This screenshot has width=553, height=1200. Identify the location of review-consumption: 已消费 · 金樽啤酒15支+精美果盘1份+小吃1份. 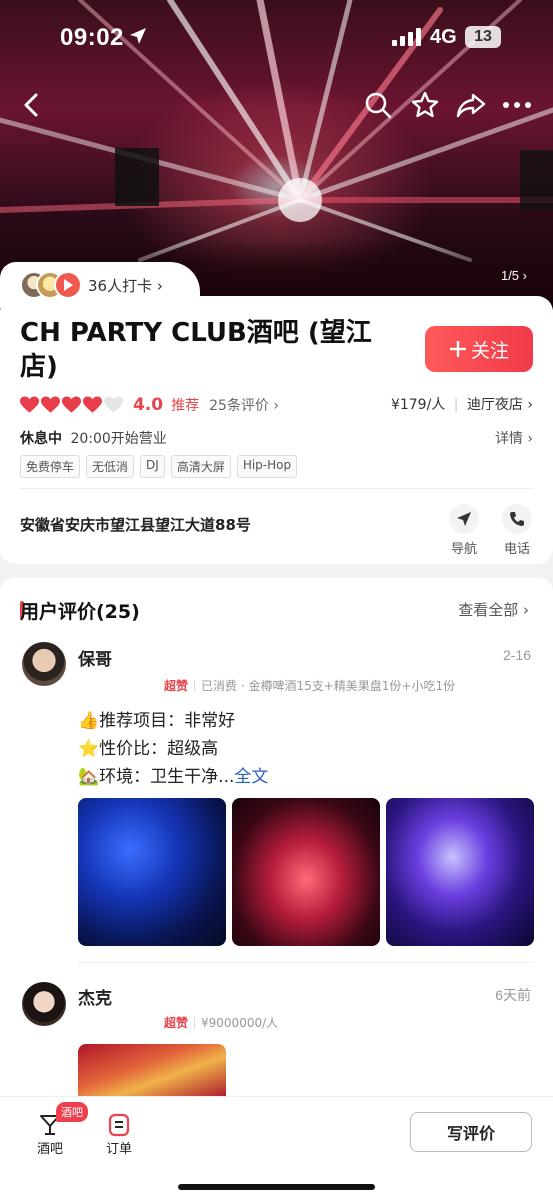
(328, 686).